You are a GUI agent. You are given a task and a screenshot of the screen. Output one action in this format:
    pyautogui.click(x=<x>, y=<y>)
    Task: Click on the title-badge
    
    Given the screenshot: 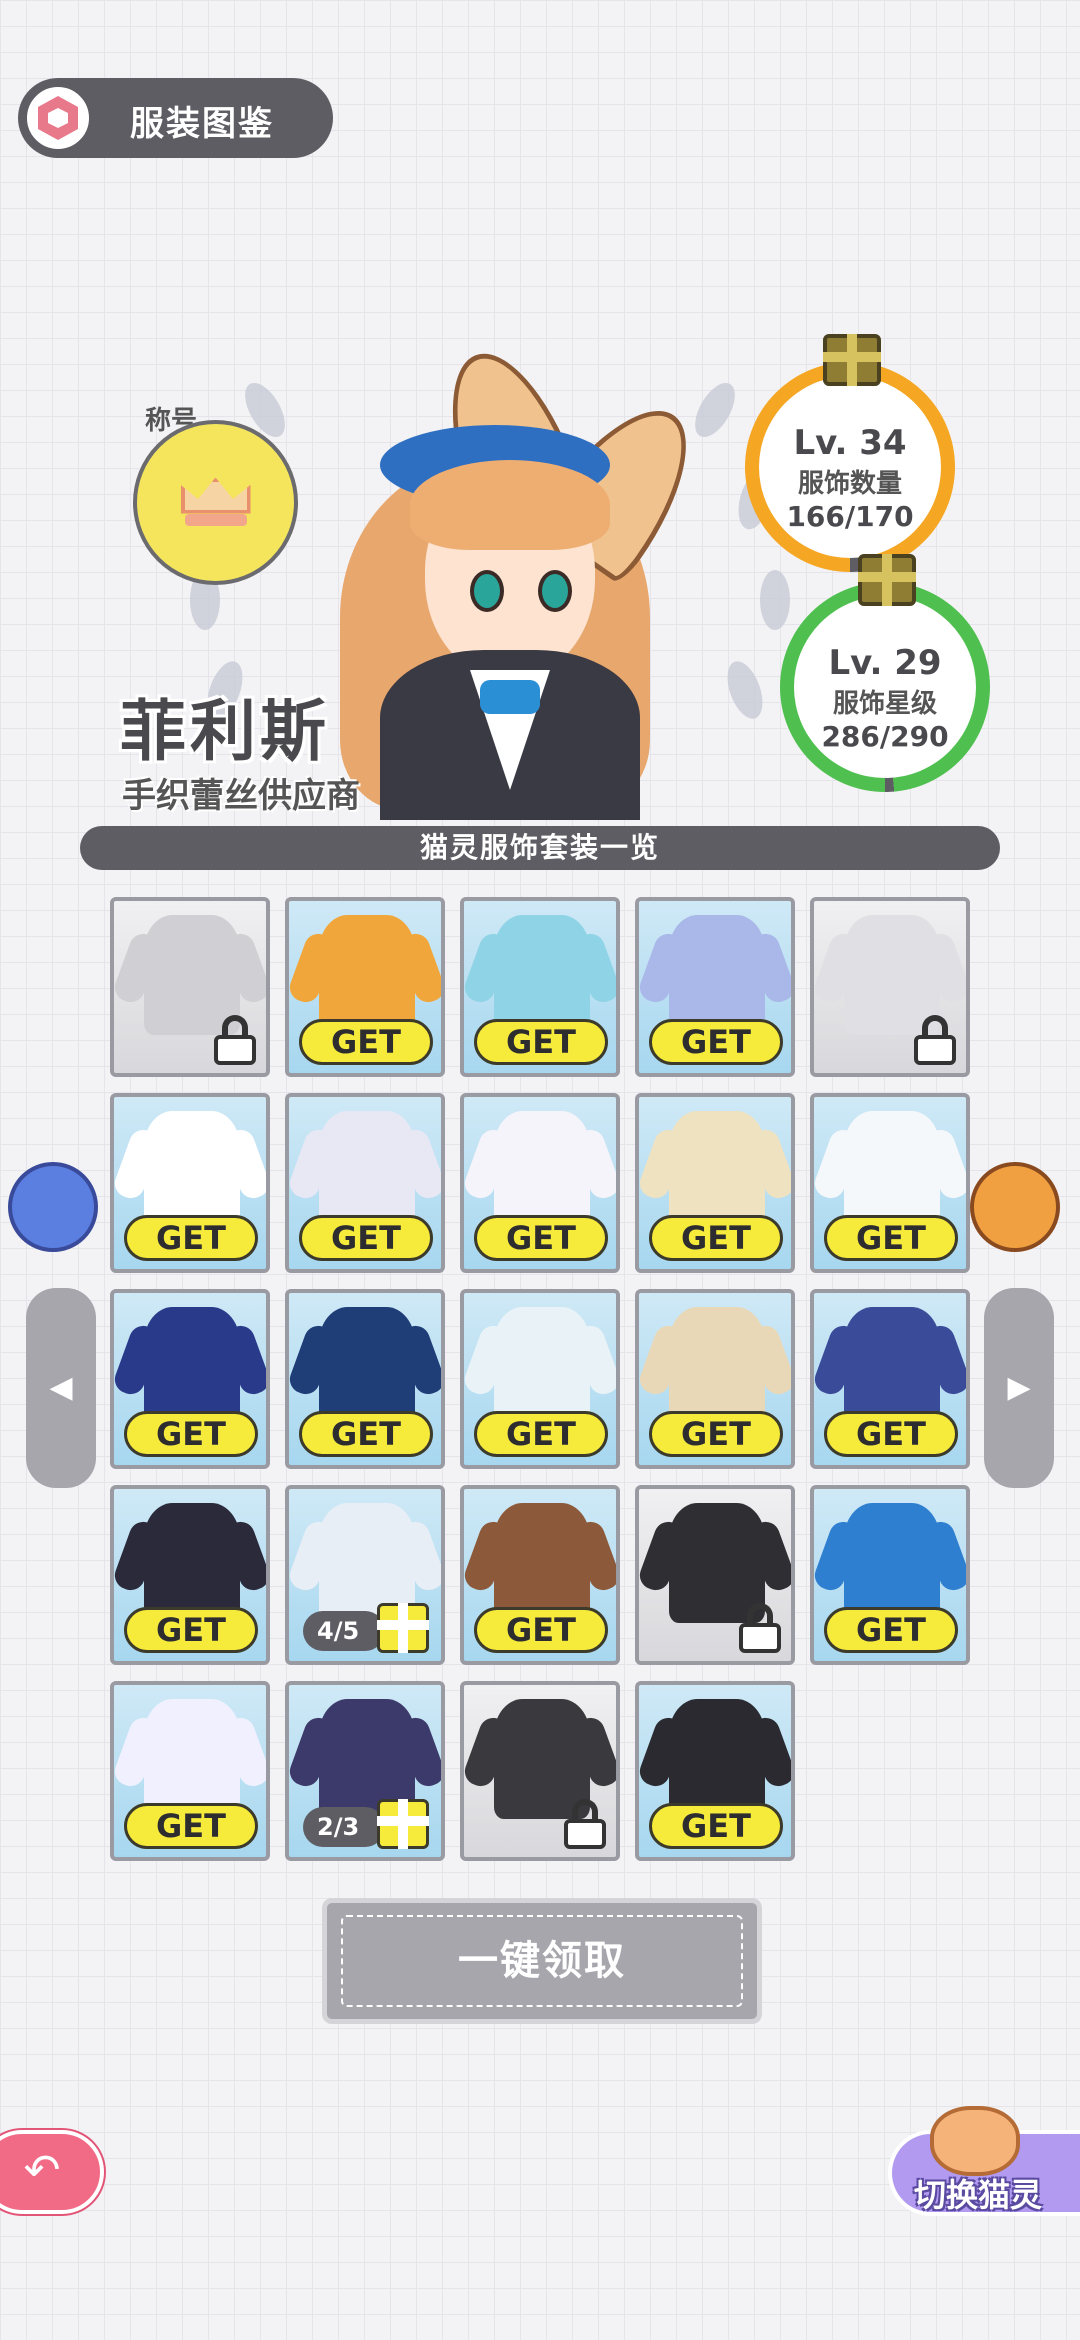 What is the action you would take?
    pyautogui.click(x=215, y=502)
    